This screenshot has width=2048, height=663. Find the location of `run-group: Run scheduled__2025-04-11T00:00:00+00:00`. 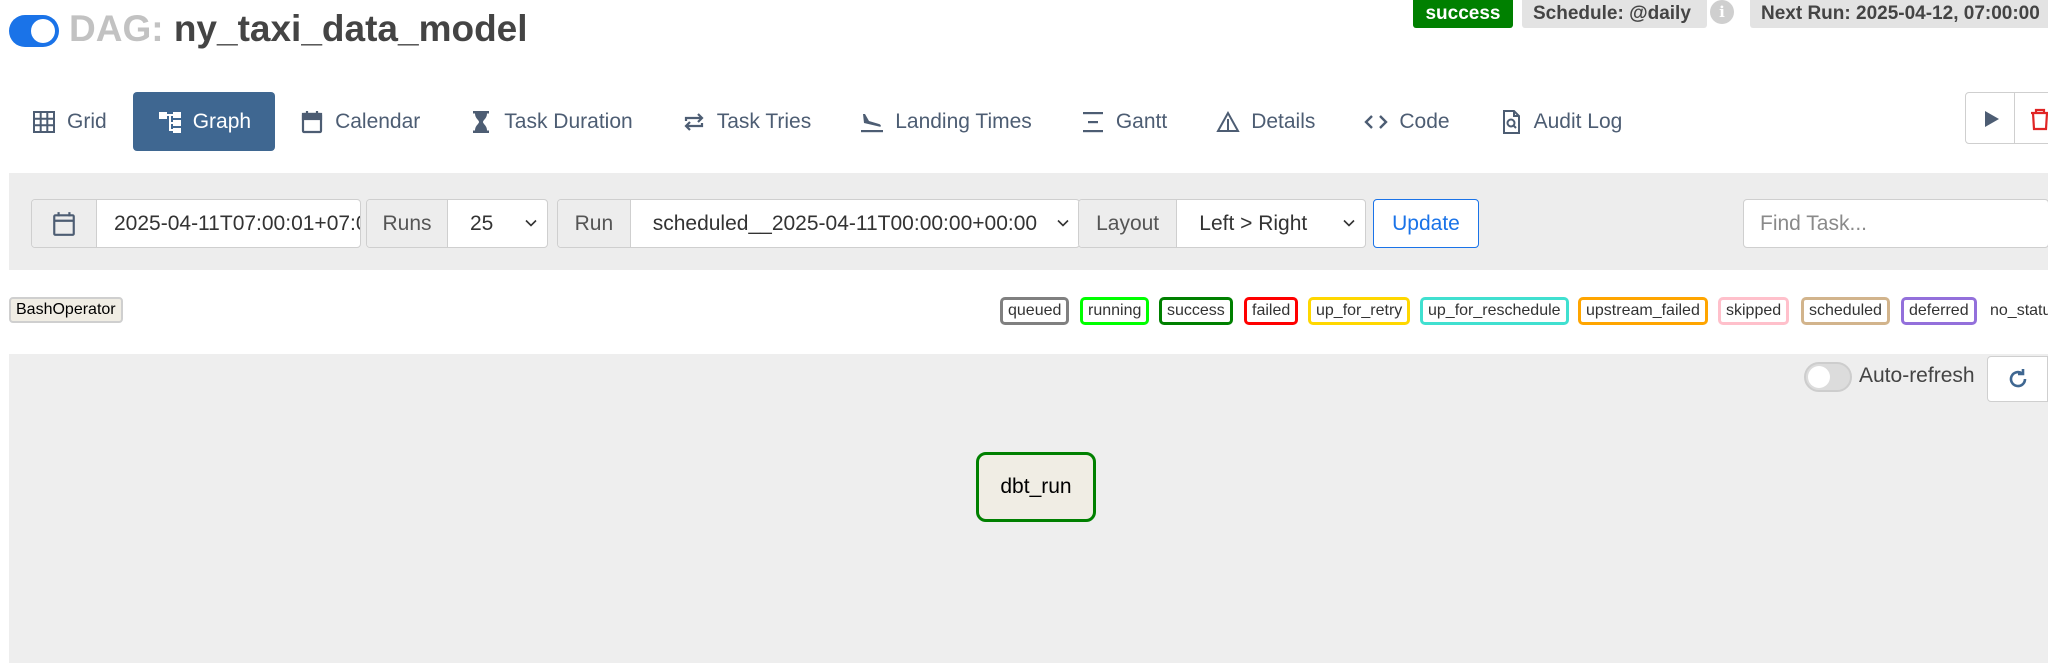

run-group: Run scheduled__2025-04-11T00:00:00+00:00 is located at coordinates (818, 223).